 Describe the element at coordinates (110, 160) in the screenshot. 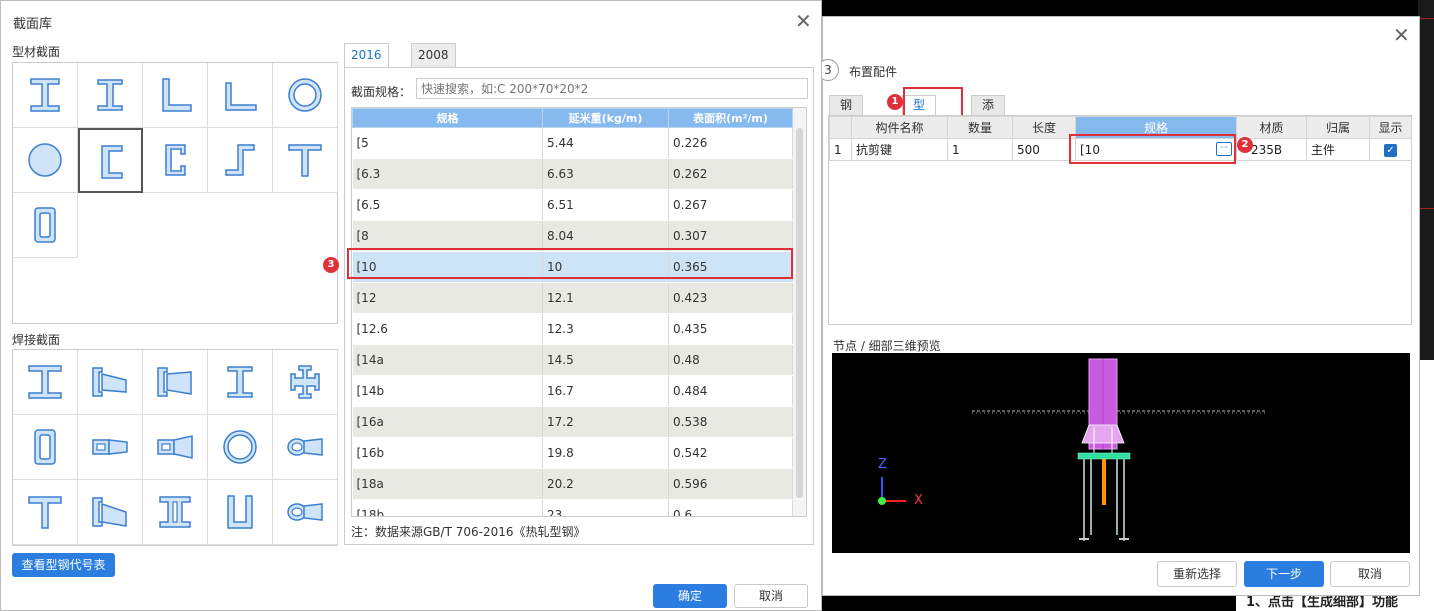

I see `shape-channel-selected` at that location.